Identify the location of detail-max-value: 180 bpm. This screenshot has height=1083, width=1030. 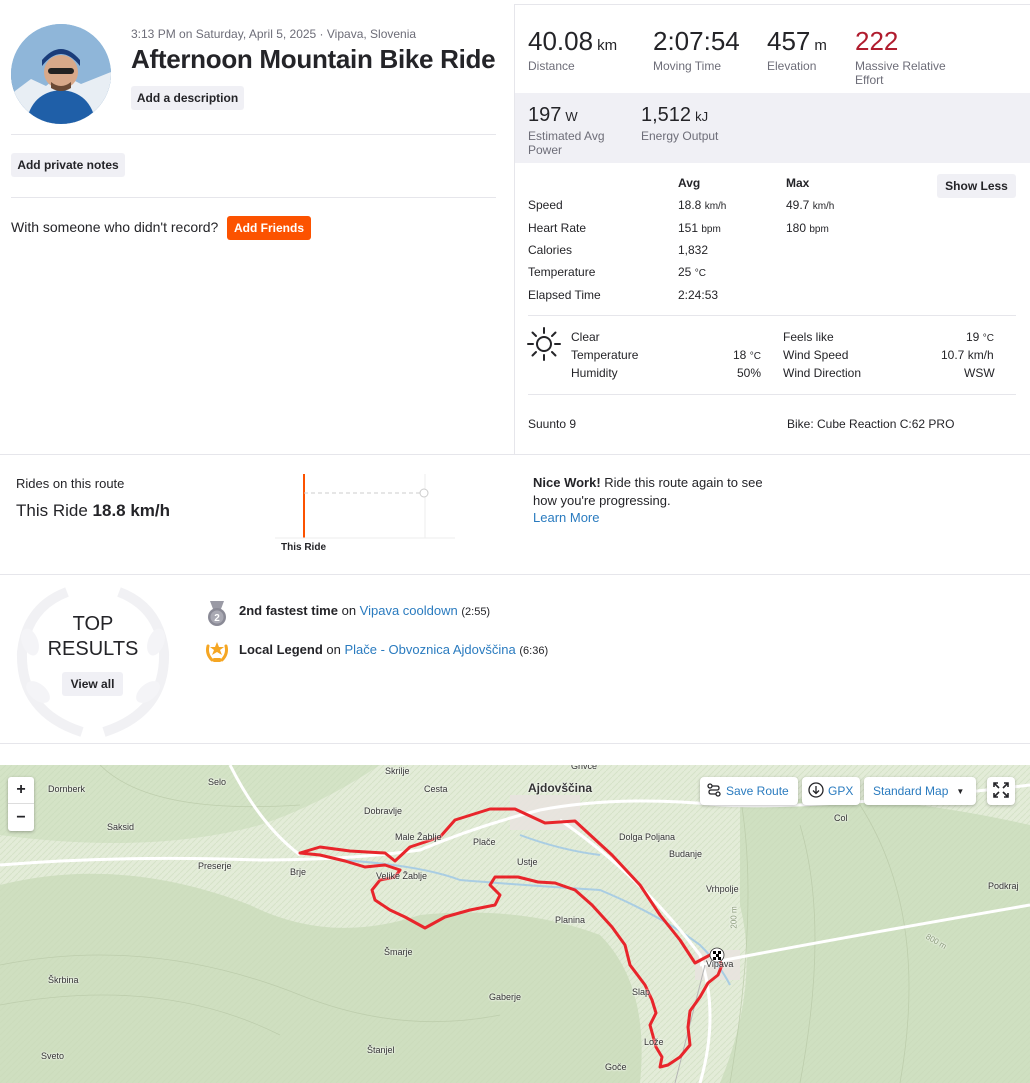
(807, 228).